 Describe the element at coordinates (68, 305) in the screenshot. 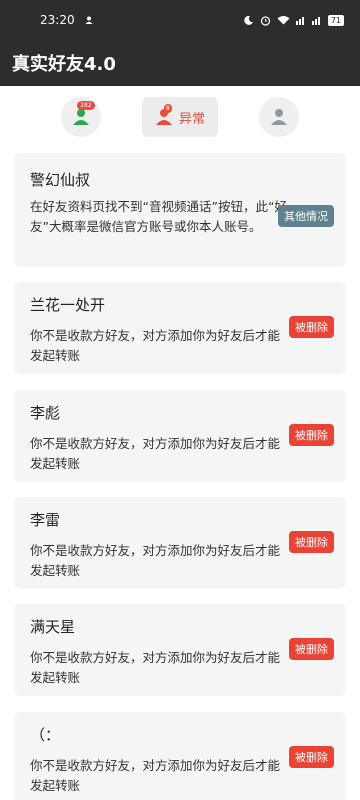

I see `friend-name: 兰花一处开` at that location.